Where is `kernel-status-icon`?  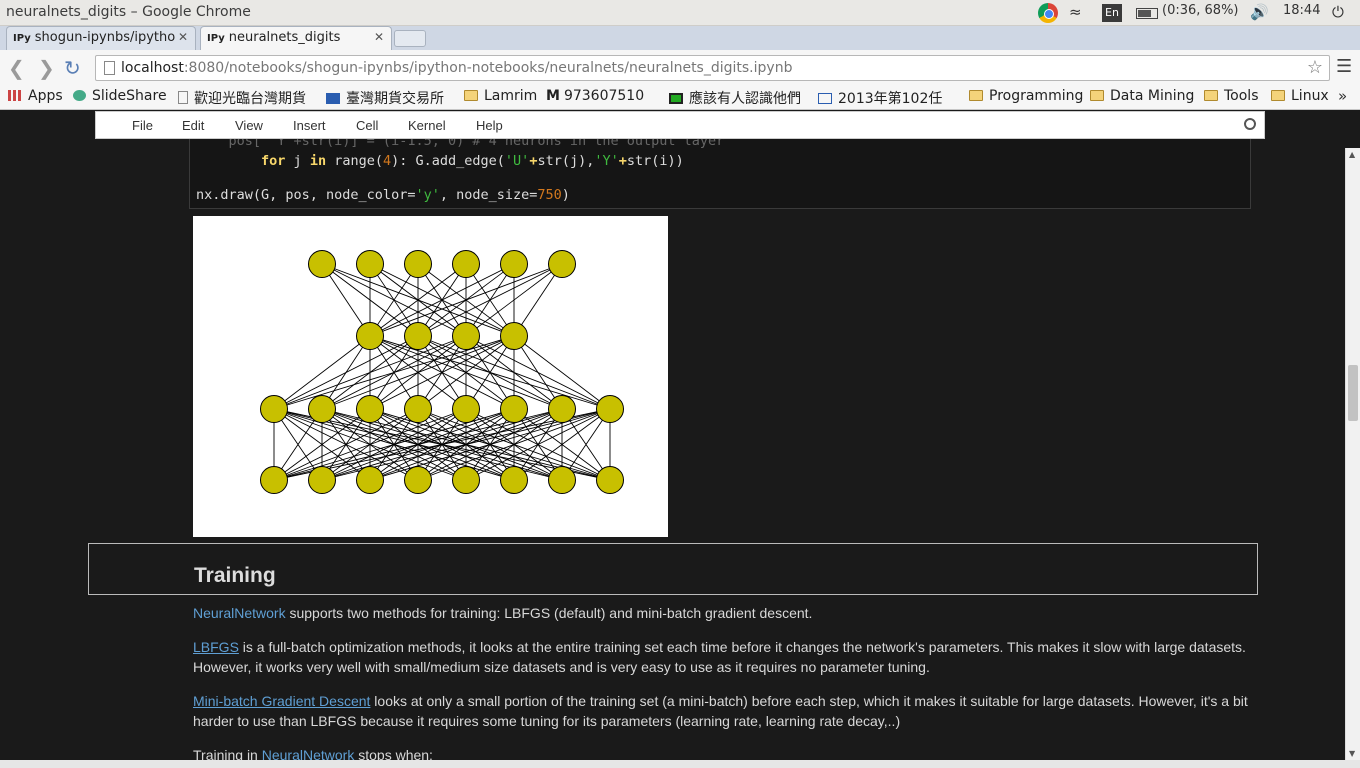 kernel-status-icon is located at coordinates (1250, 124).